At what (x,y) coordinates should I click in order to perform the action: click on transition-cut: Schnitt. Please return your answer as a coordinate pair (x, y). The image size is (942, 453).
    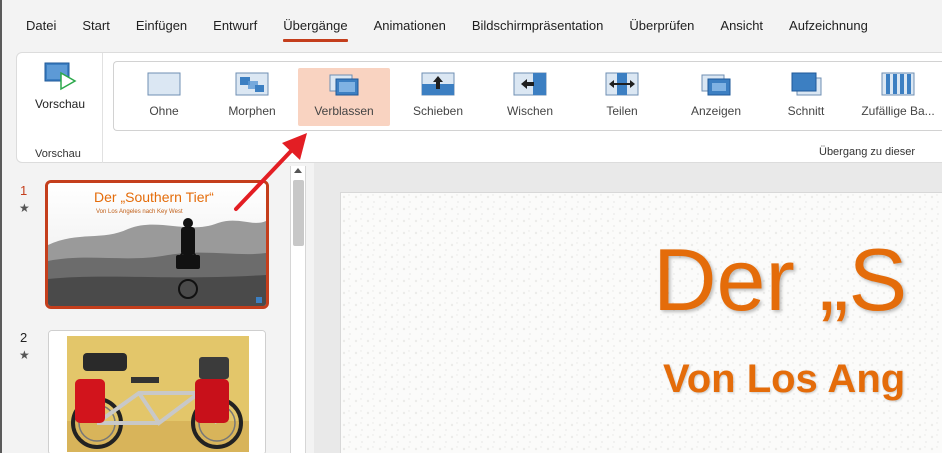
    Looking at the image, I should click on (806, 97).